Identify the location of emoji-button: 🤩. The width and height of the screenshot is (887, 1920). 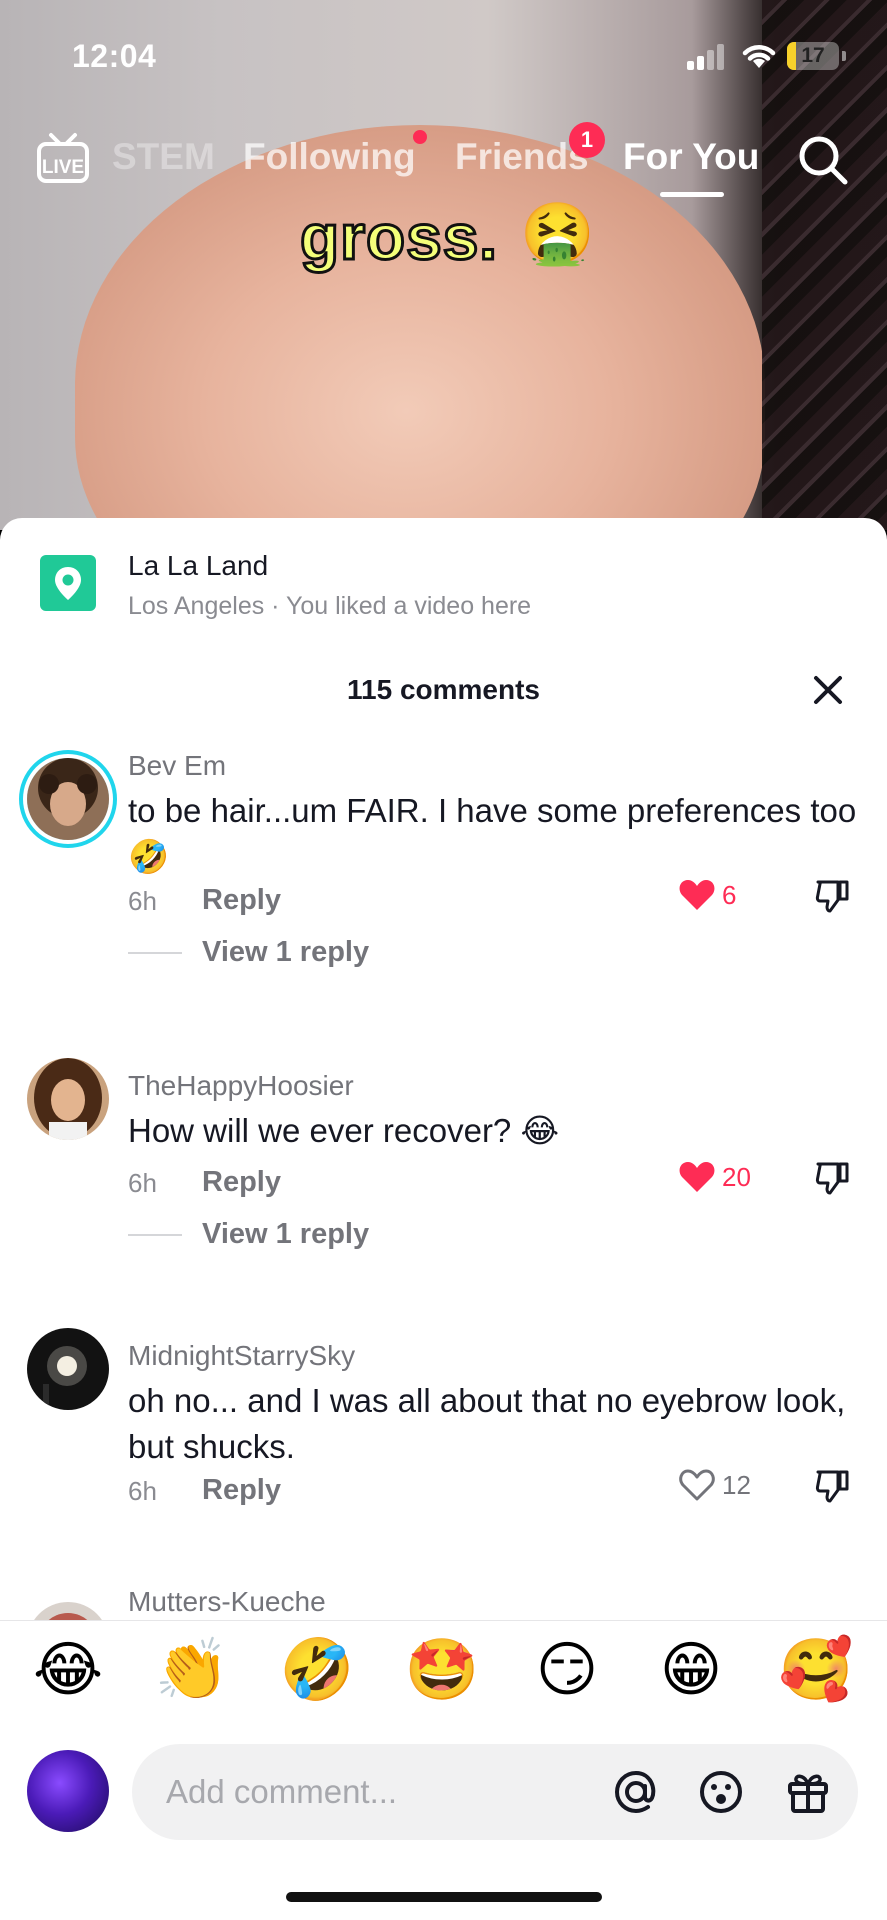
(442, 1670).